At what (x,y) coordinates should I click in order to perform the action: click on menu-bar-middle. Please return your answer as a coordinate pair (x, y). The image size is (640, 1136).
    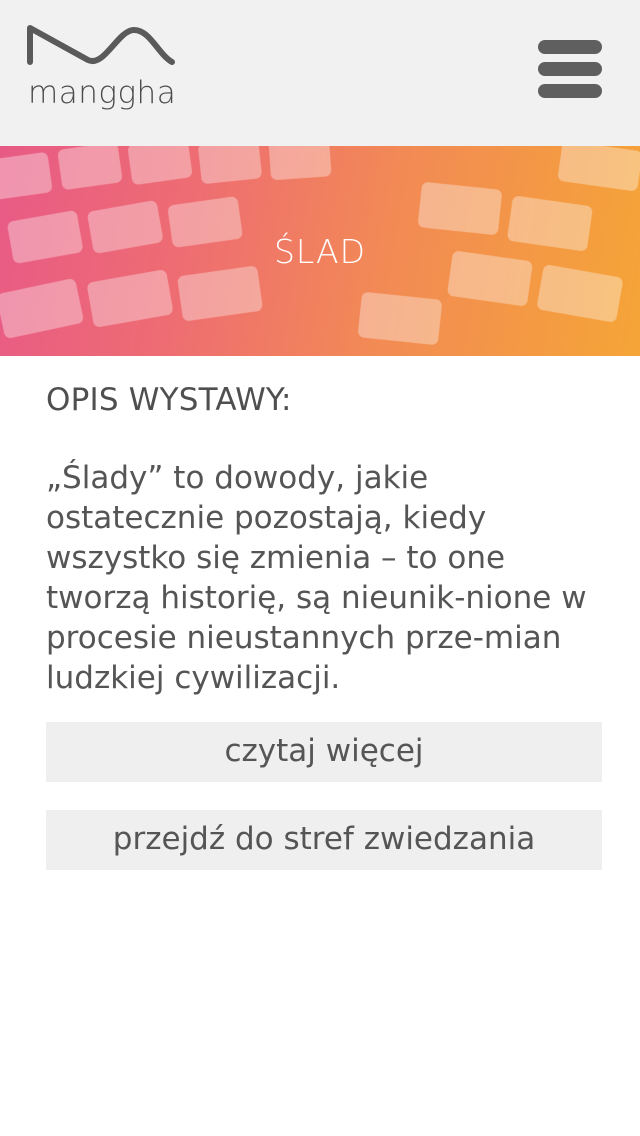
    Looking at the image, I should click on (570, 69).